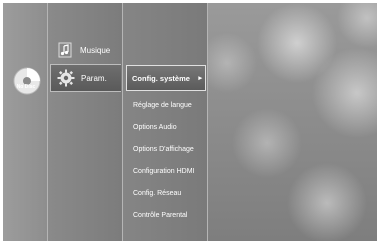 The width and height of the screenshot is (381, 245). I want to click on submenu-item-config-reseau: Config. Réseau, so click(163, 194).